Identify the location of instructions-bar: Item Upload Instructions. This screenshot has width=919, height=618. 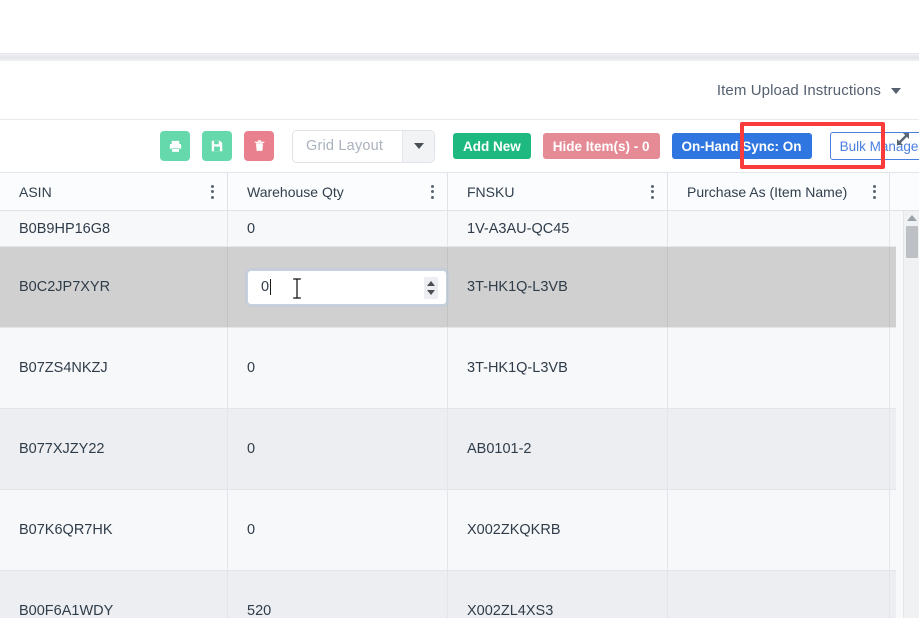
(459, 90).